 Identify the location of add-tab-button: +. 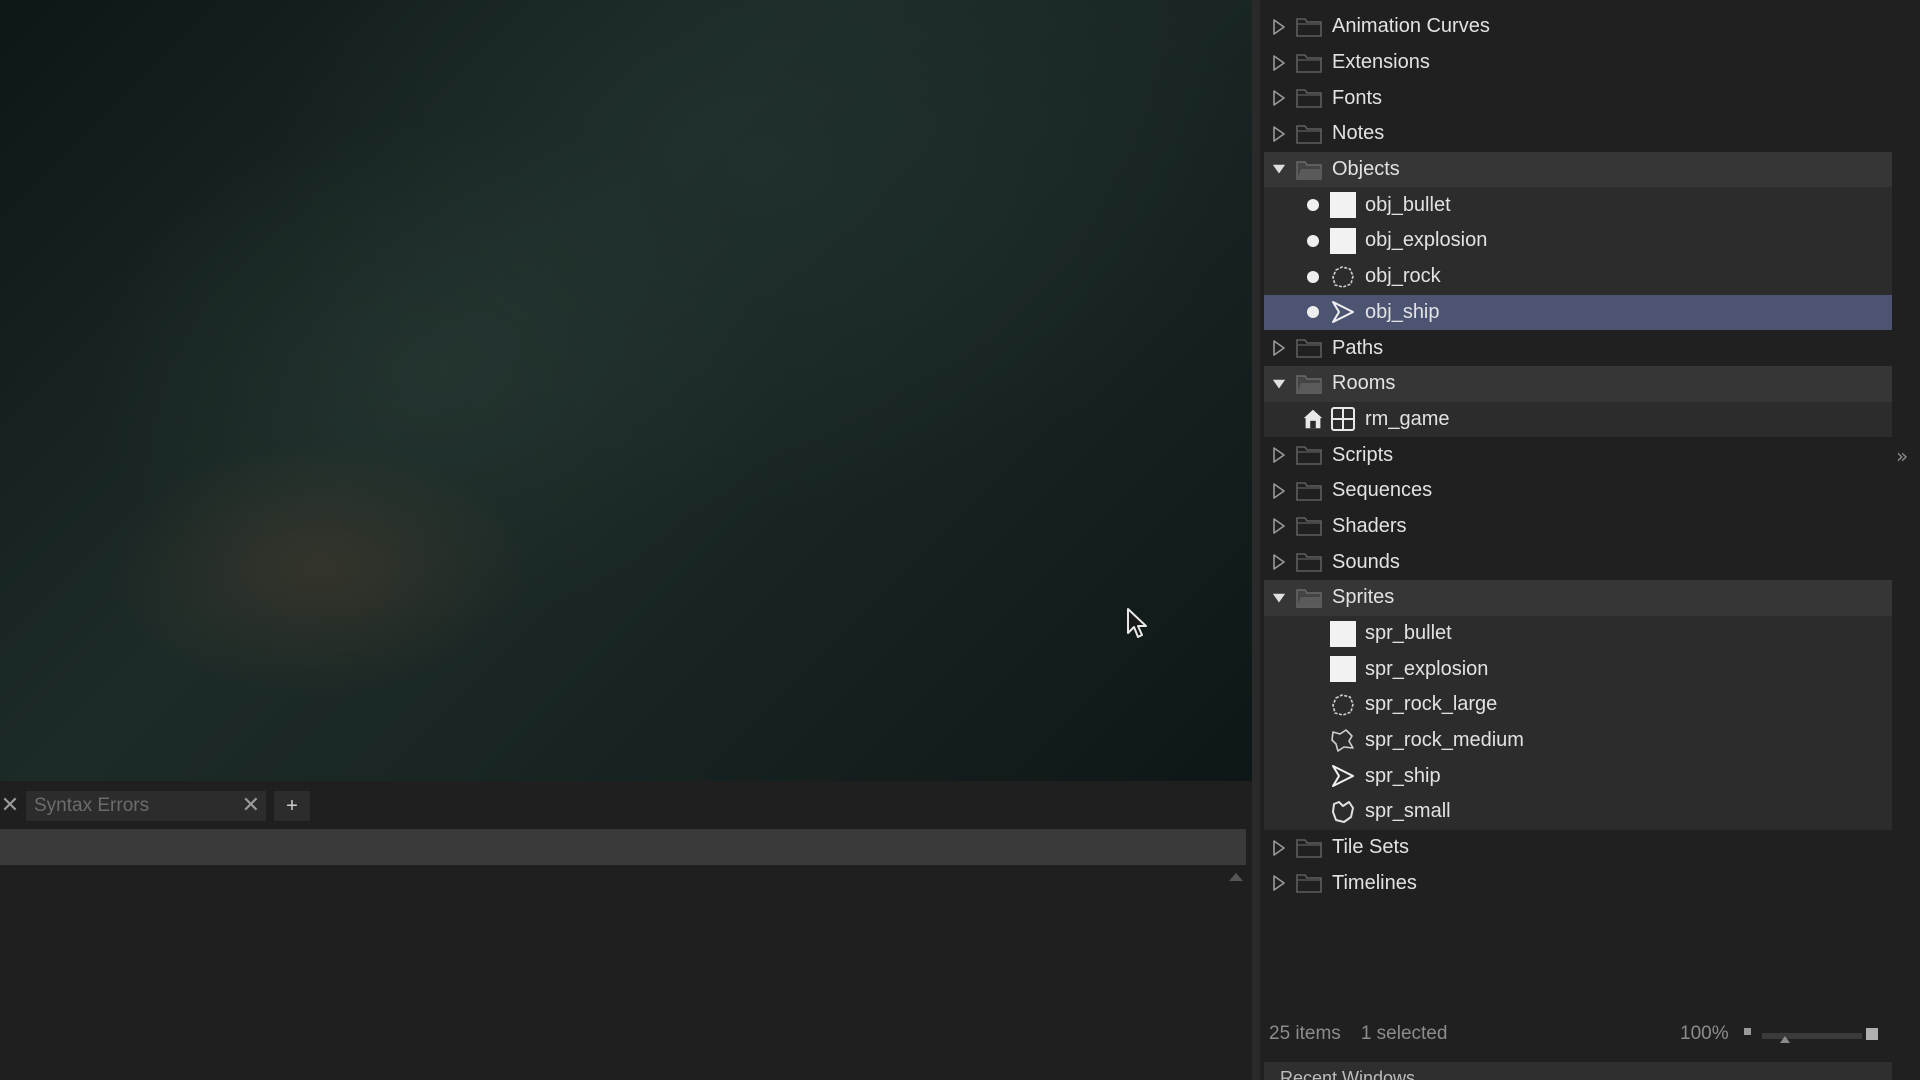
(292, 806).